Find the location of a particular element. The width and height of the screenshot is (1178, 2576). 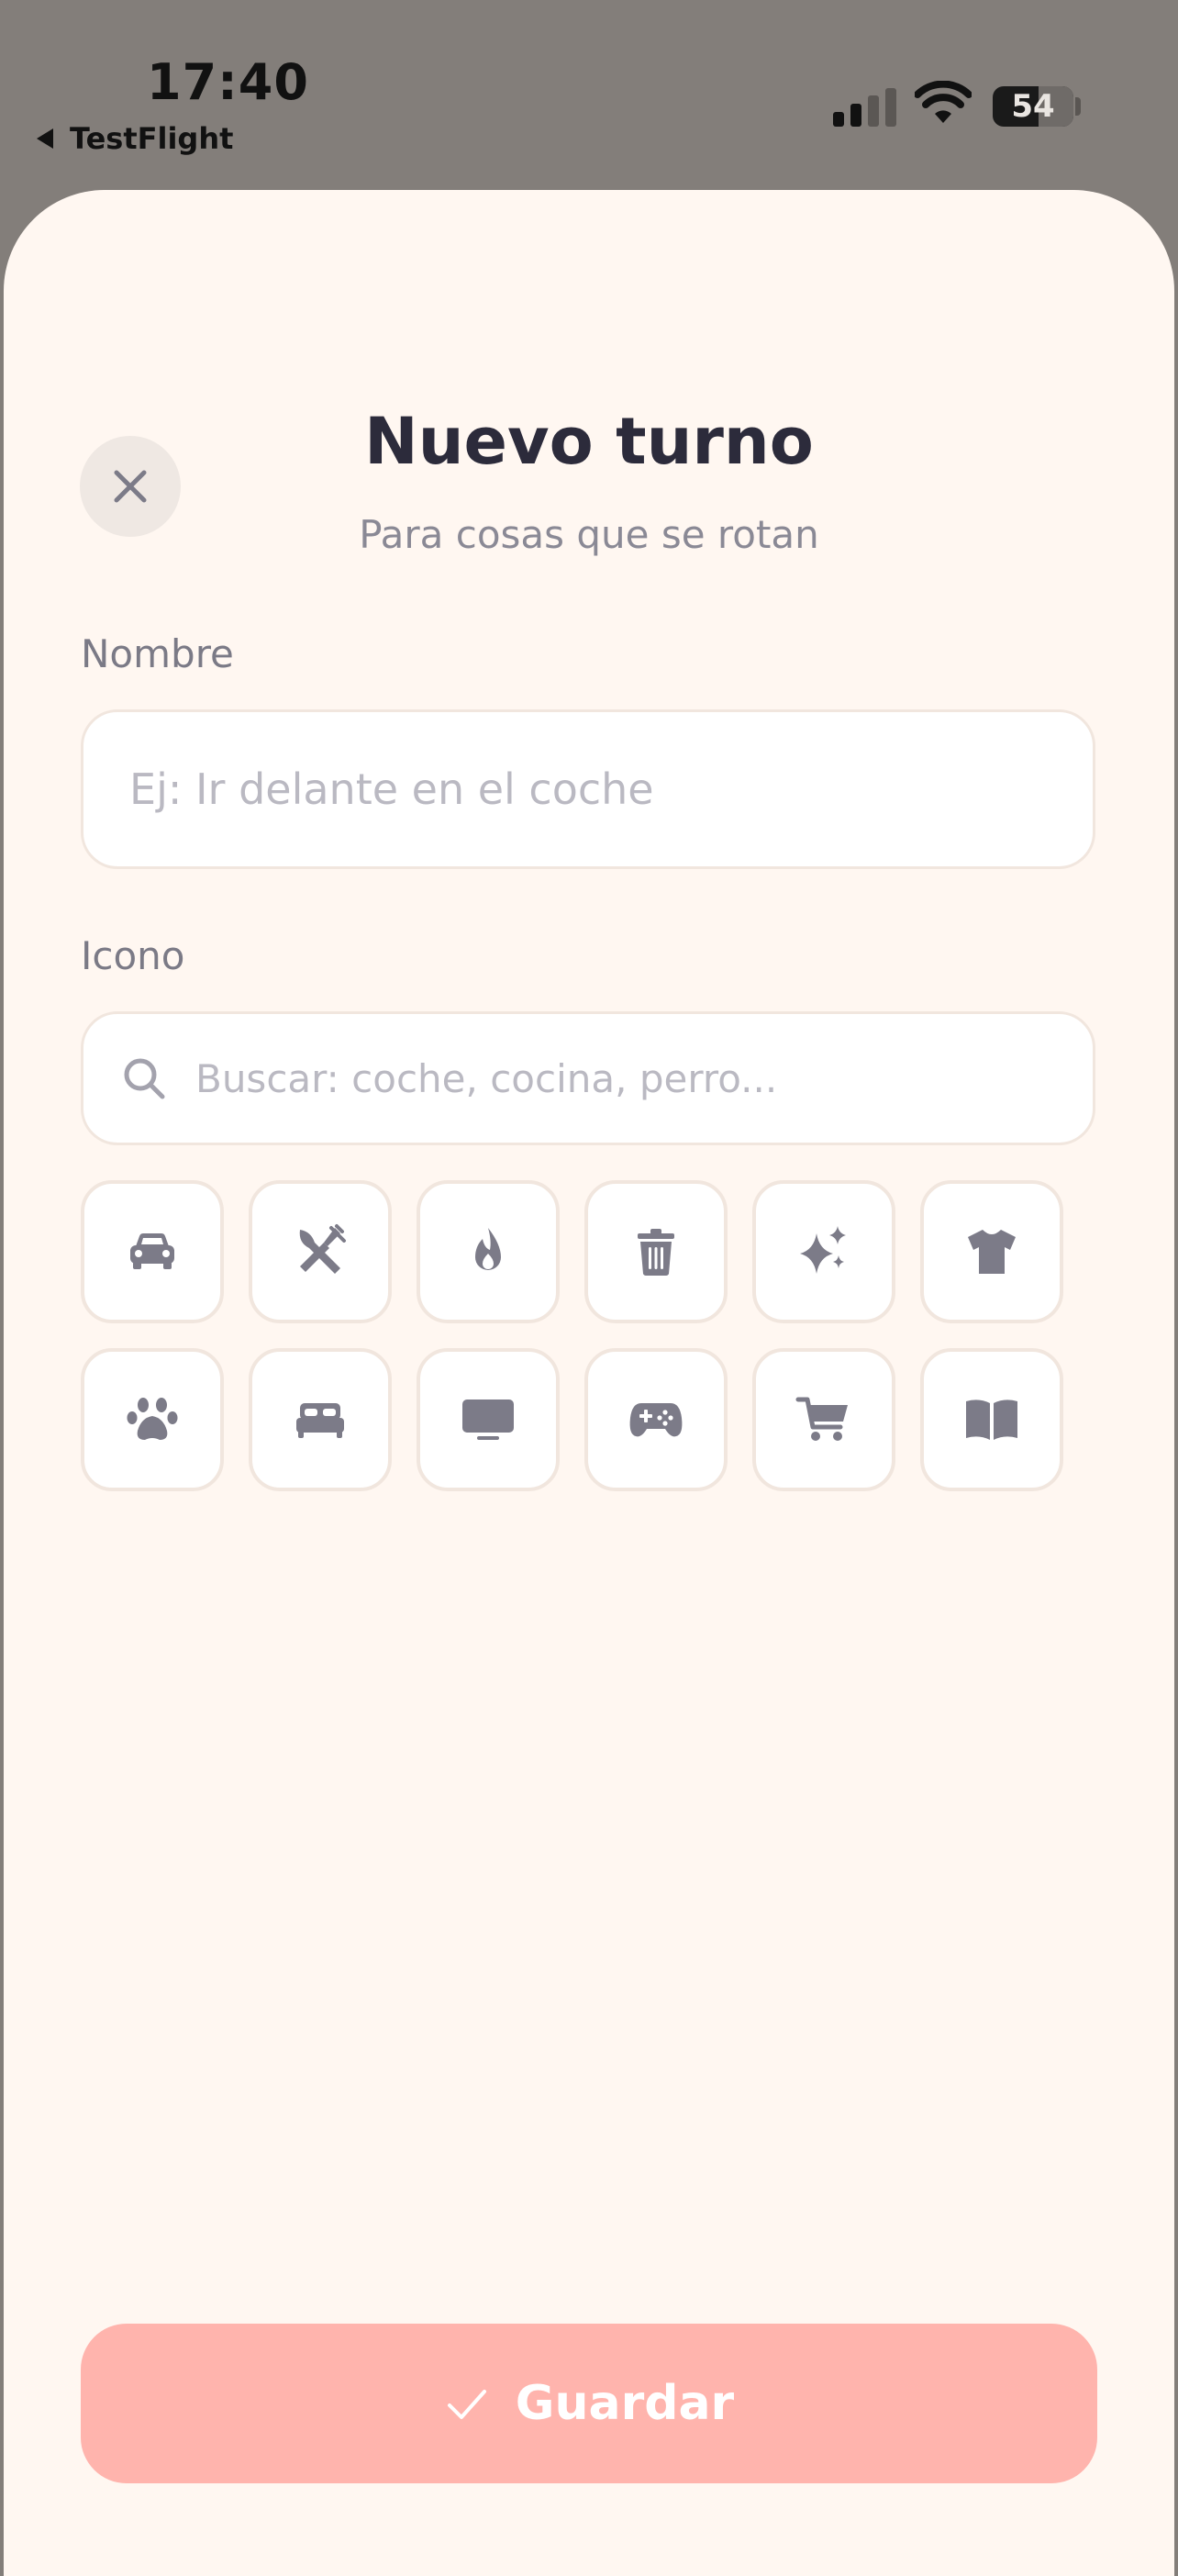

icon-search-input is located at coordinates (644, 1078).